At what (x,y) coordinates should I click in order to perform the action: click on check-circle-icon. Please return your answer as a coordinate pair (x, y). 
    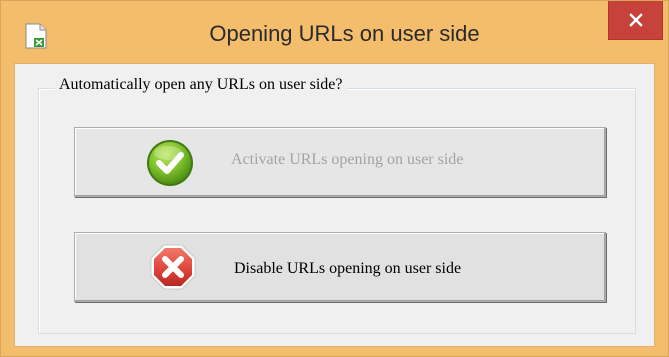
    Looking at the image, I should click on (170, 163).